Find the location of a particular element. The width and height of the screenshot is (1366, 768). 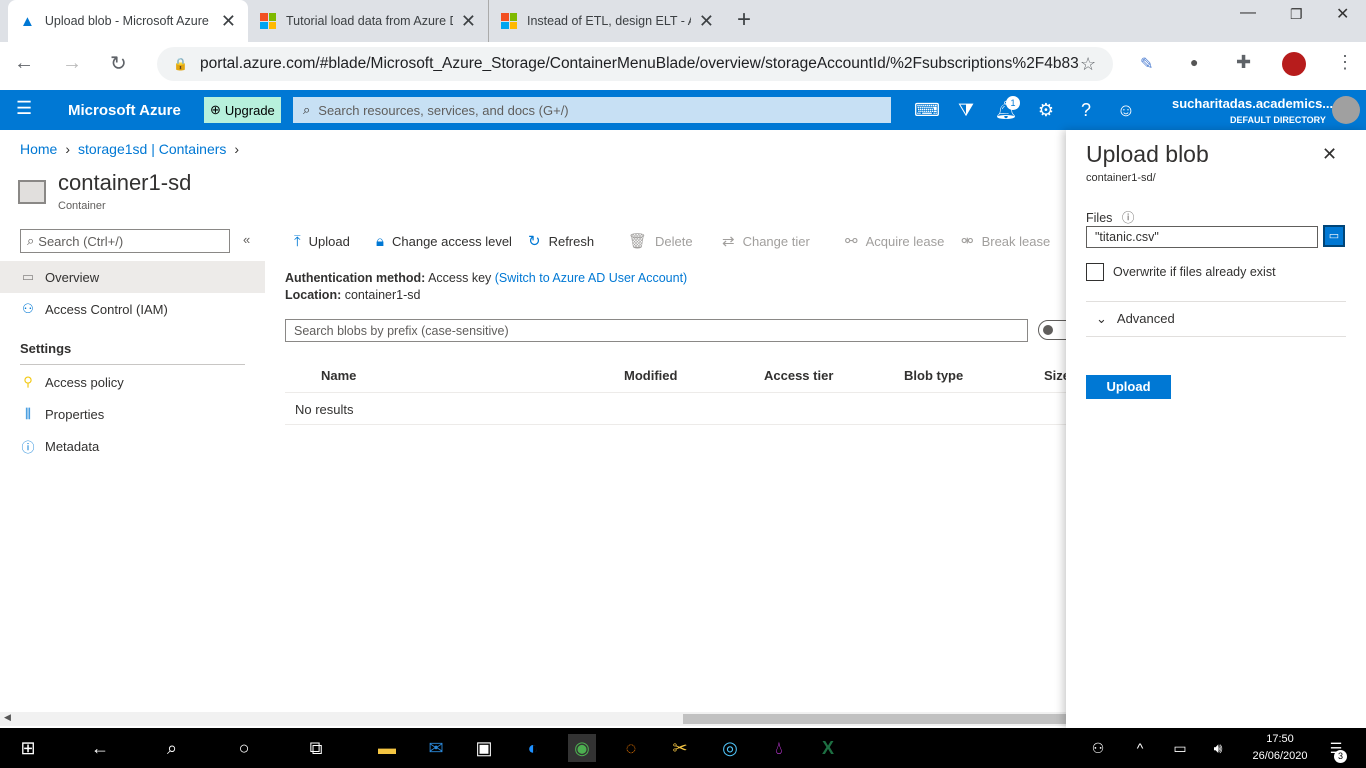

file-explorer-icon: ▬ is located at coordinates (387, 748).